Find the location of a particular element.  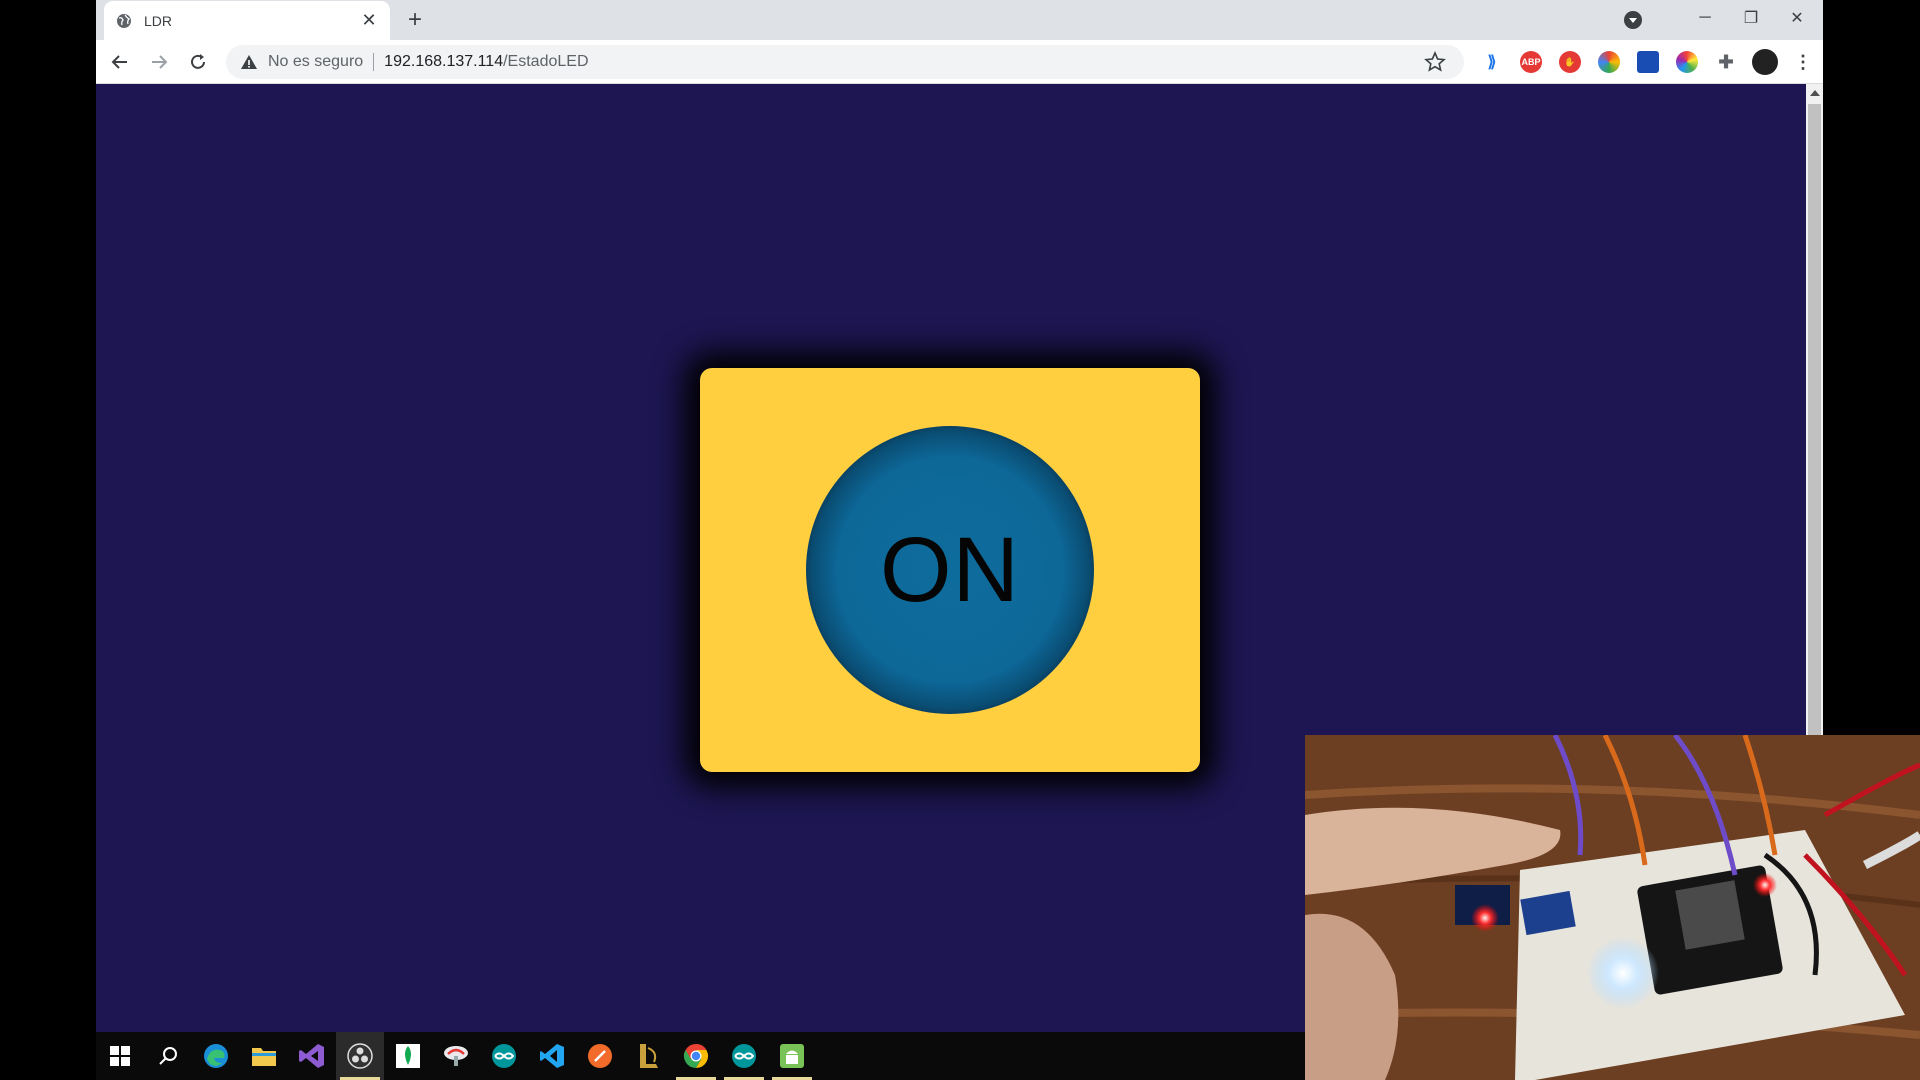

back-button is located at coordinates (120, 62).